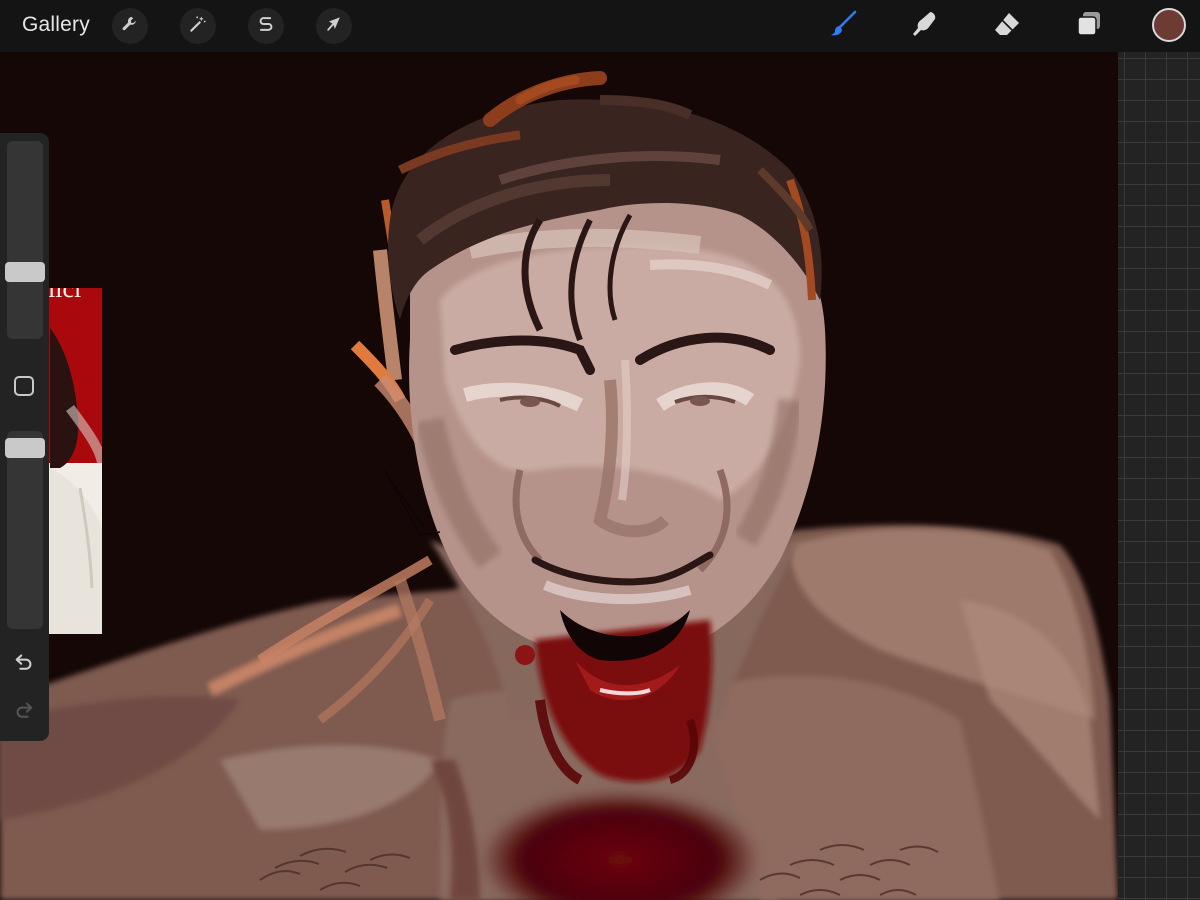 This screenshot has width=1200, height=900. Describe the element at coordinates (25, 530) in the screenshot. I see `opacity-slider` at that location.